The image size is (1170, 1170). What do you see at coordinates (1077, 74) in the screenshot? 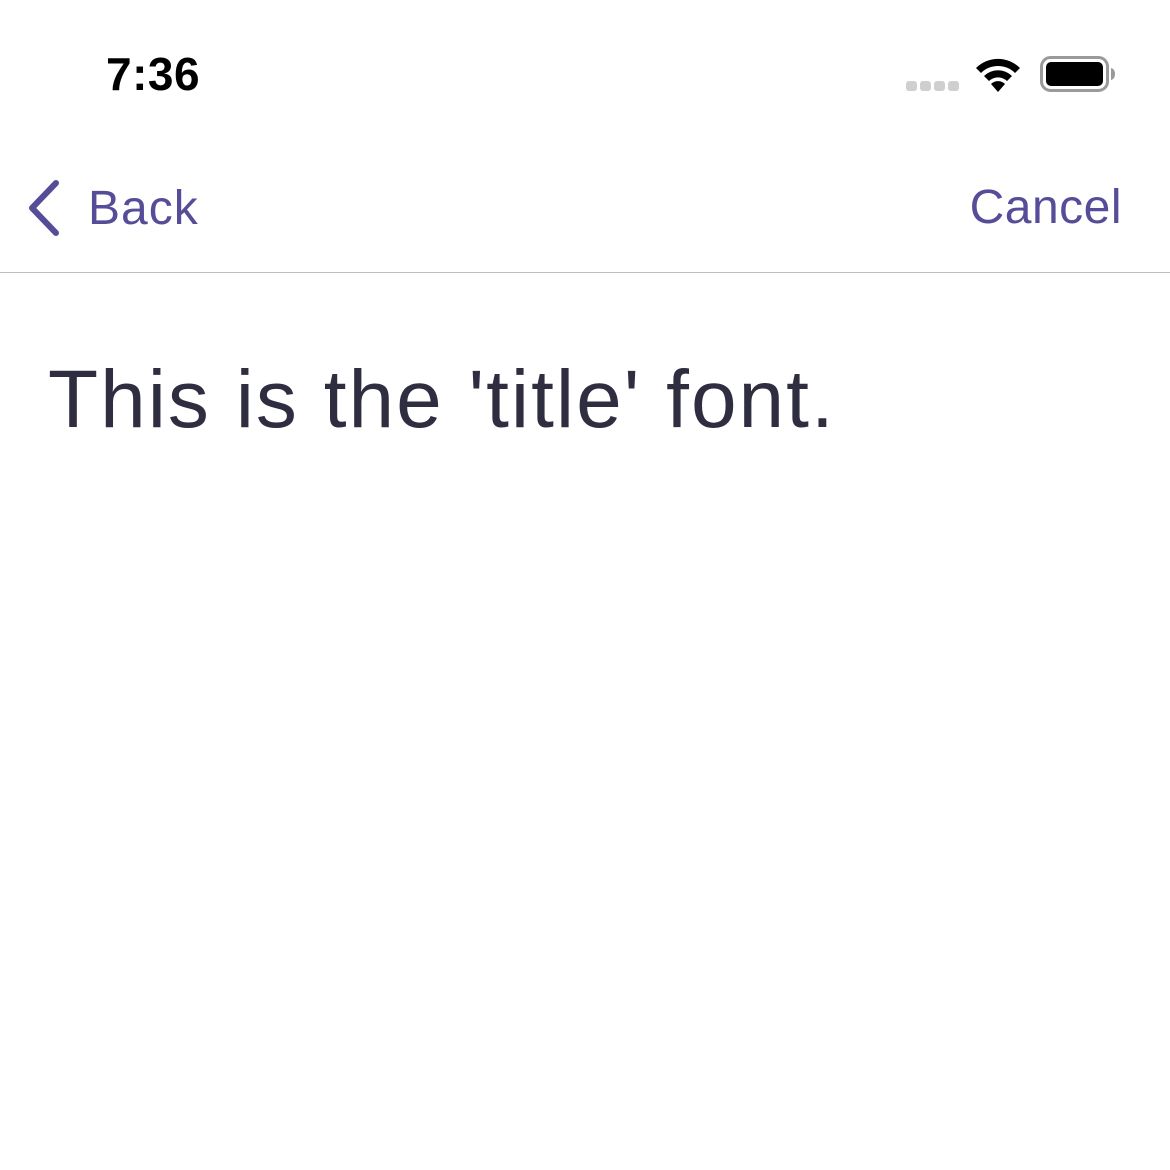
I see `battery-icon` at bounding box center [1077, 74].